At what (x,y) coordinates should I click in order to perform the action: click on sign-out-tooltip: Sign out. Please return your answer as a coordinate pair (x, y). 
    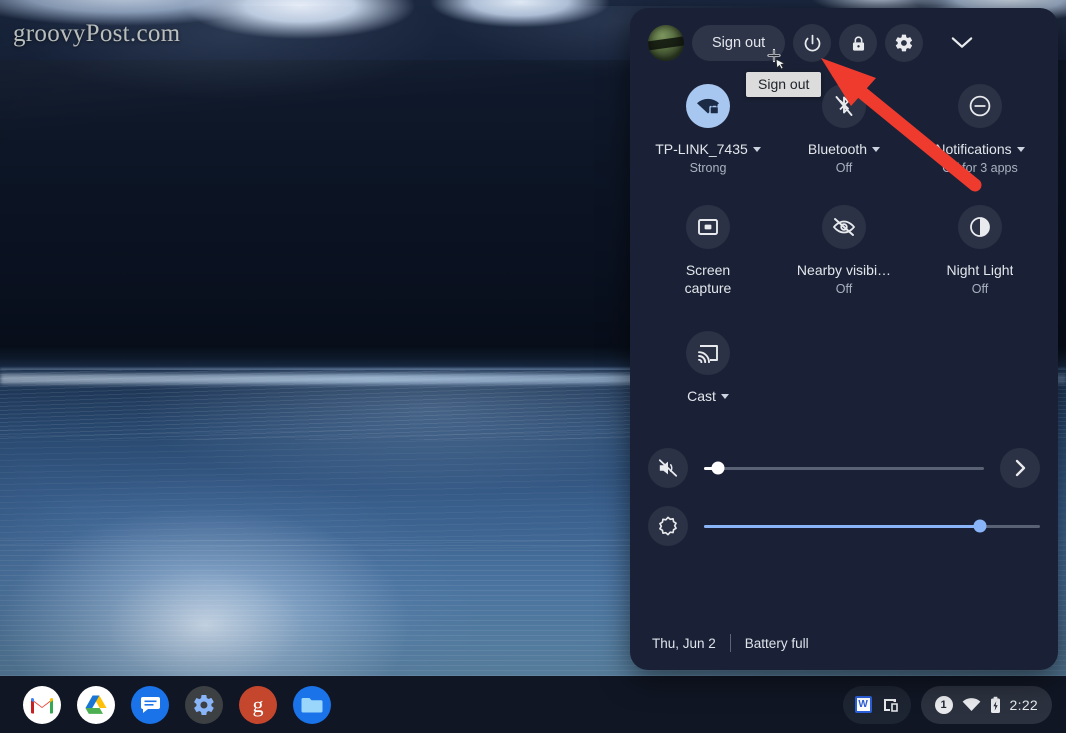
    Looking at the image, I should click on (784, 84).